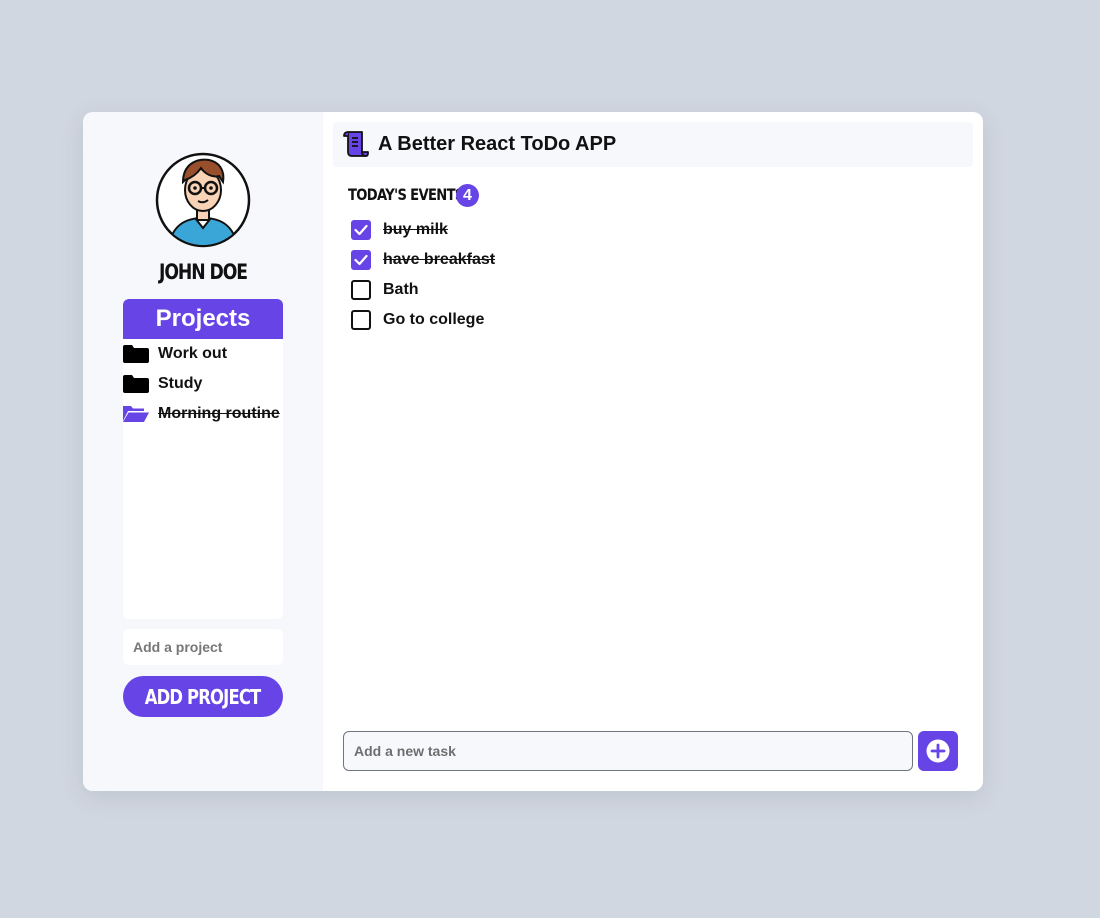 The image size is (1100, 918). Describe the element at coordinates (653, 144) in the screenshot. I see `app-header: A Better React ToDo APP` at that location.